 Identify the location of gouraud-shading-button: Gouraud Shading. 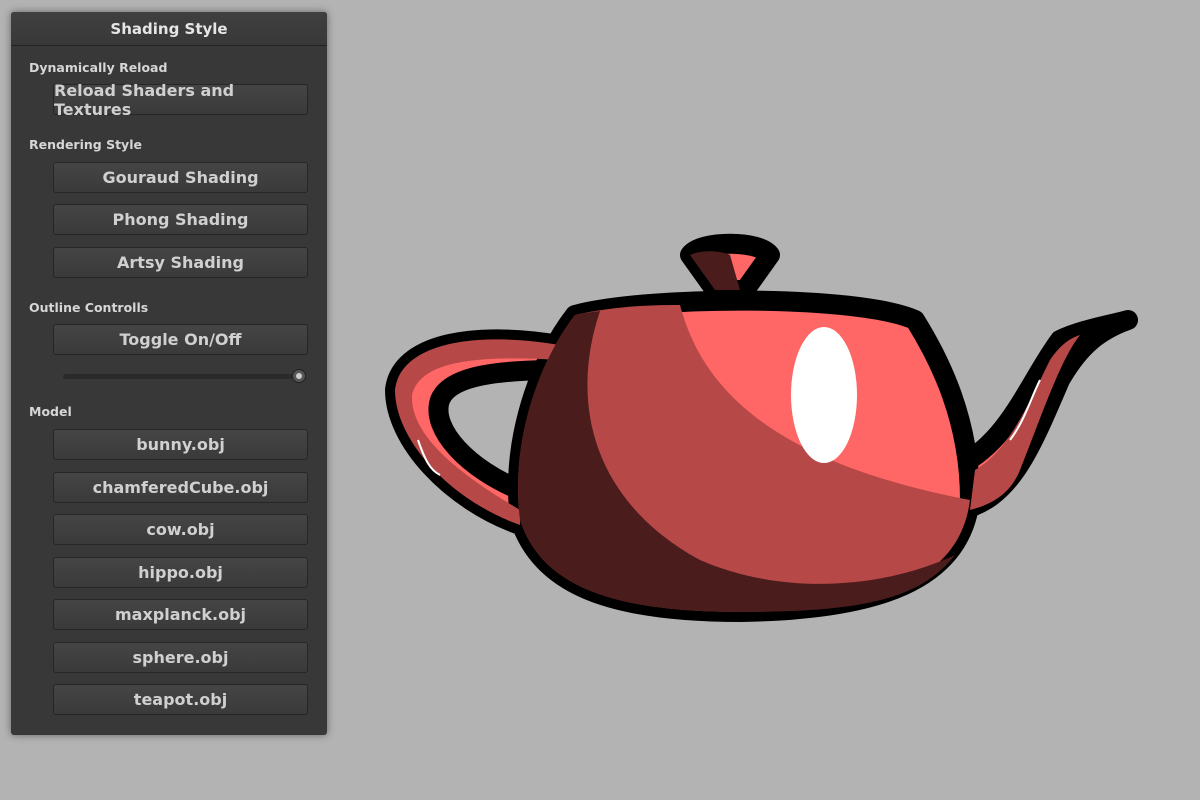
(180, 177).